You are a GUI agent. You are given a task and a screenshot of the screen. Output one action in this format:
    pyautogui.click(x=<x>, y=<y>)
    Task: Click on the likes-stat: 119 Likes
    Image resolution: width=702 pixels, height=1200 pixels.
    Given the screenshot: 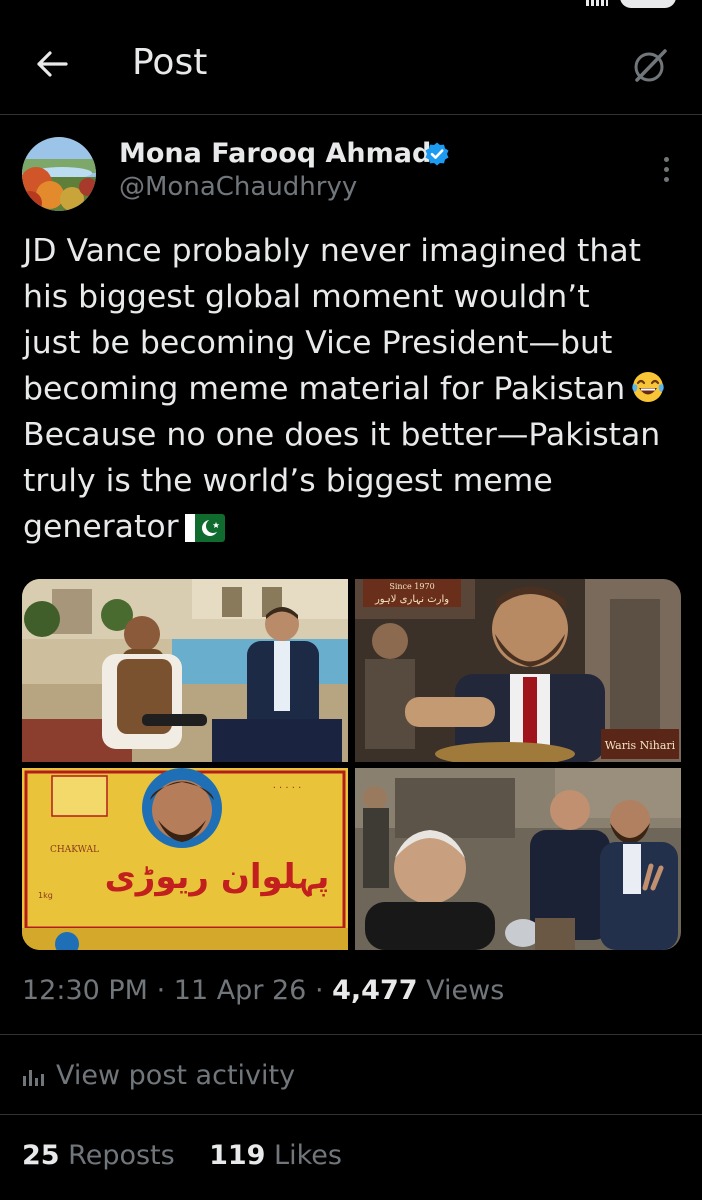 What is the action you would take?
    pyautogui.click(x=275, y=1155)
    